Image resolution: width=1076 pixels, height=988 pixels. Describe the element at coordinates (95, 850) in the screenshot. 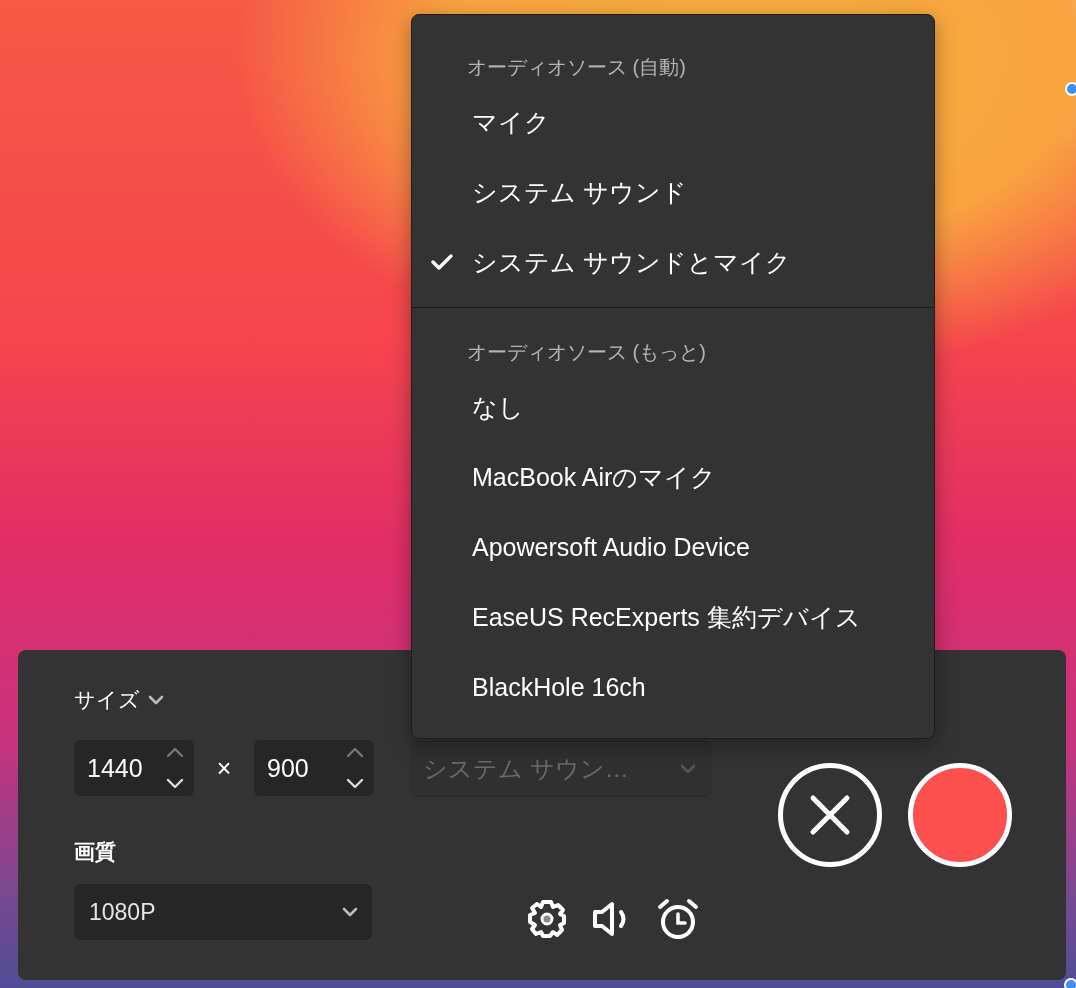

I see `quality-label: 画質` at that location.